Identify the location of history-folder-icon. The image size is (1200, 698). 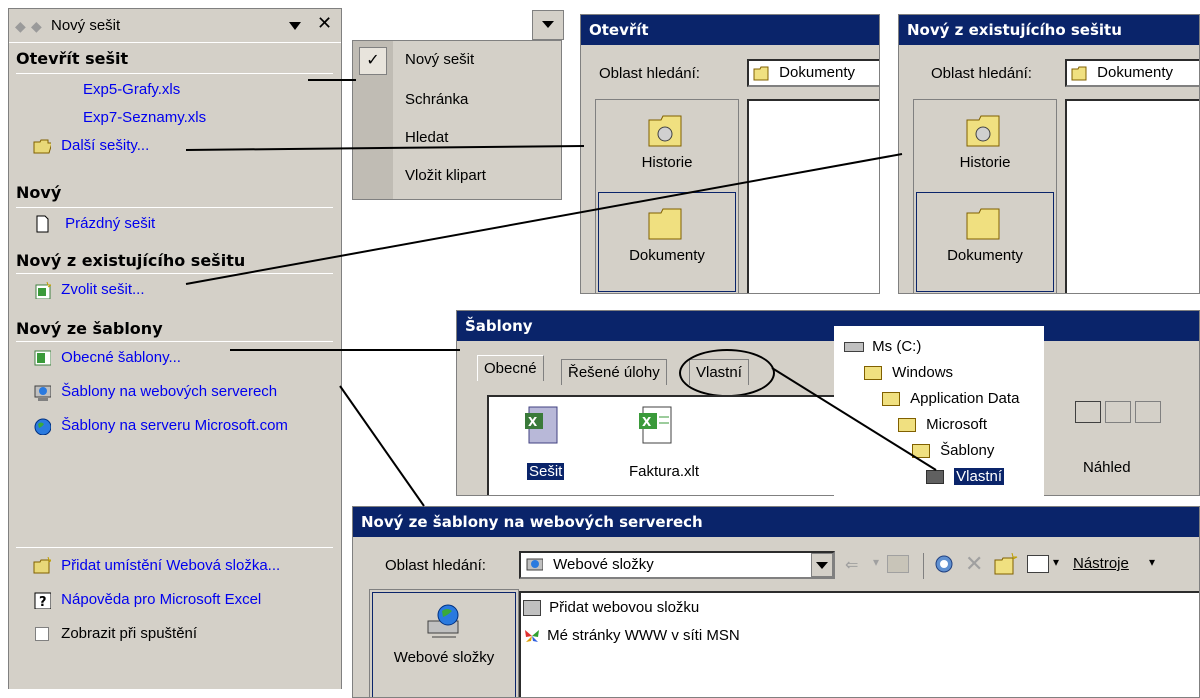
(983, 131).